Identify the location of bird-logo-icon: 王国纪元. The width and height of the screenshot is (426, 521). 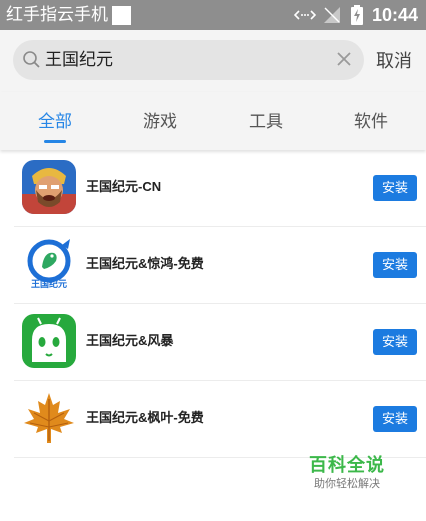
(49, 264).